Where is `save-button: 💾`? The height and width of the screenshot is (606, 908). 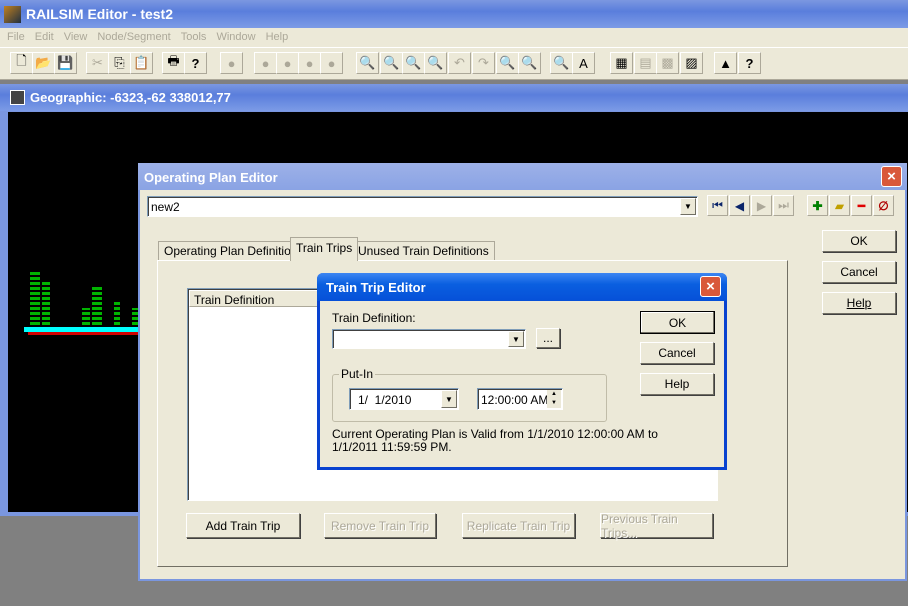 save-button: 💾 is located at coordinates (65, 63).